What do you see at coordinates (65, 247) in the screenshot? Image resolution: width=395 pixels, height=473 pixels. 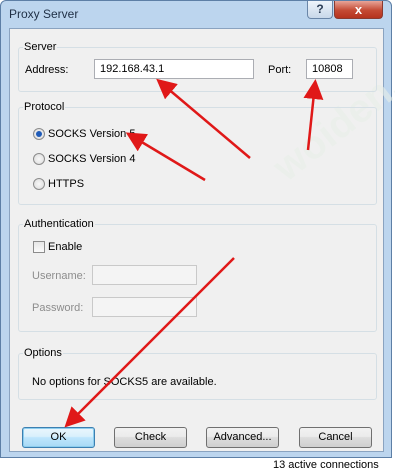 I see `enable-label: Enable` at bounding box center [65, 247].